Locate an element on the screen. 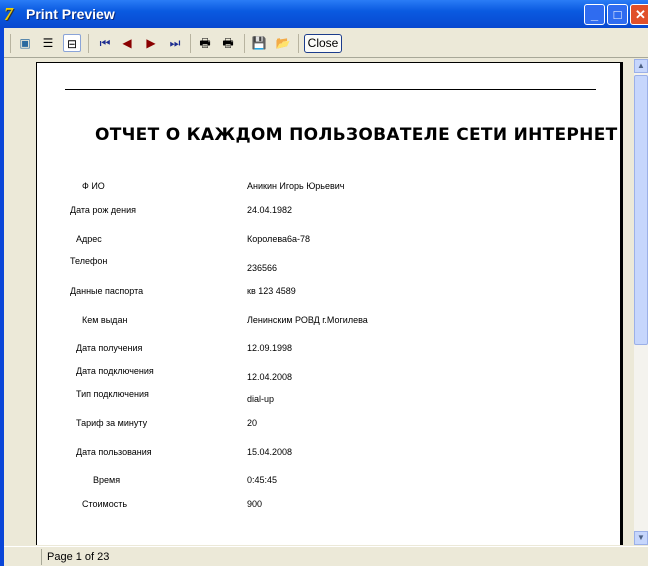  title-bar: 7 Print Preview _ □ ✕ is located at coordinates (324, 14).